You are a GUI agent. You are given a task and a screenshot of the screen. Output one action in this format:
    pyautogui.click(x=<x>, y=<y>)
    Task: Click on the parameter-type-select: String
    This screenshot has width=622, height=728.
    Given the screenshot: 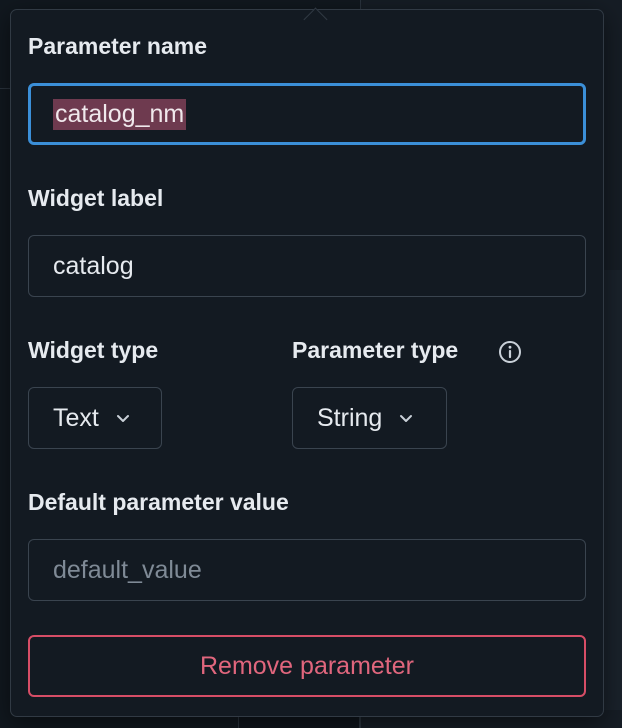 What is the action you would take?
    pyautogui.click(x=369, y=418)
    